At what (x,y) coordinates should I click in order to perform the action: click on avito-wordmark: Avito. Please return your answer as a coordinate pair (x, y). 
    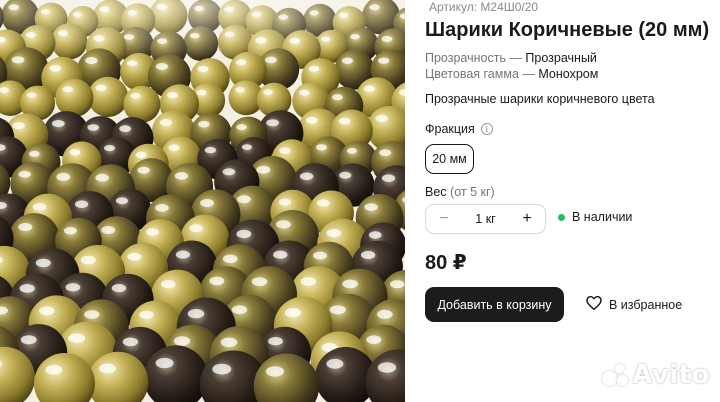
    Looking at the image, I should click on (671, 375).